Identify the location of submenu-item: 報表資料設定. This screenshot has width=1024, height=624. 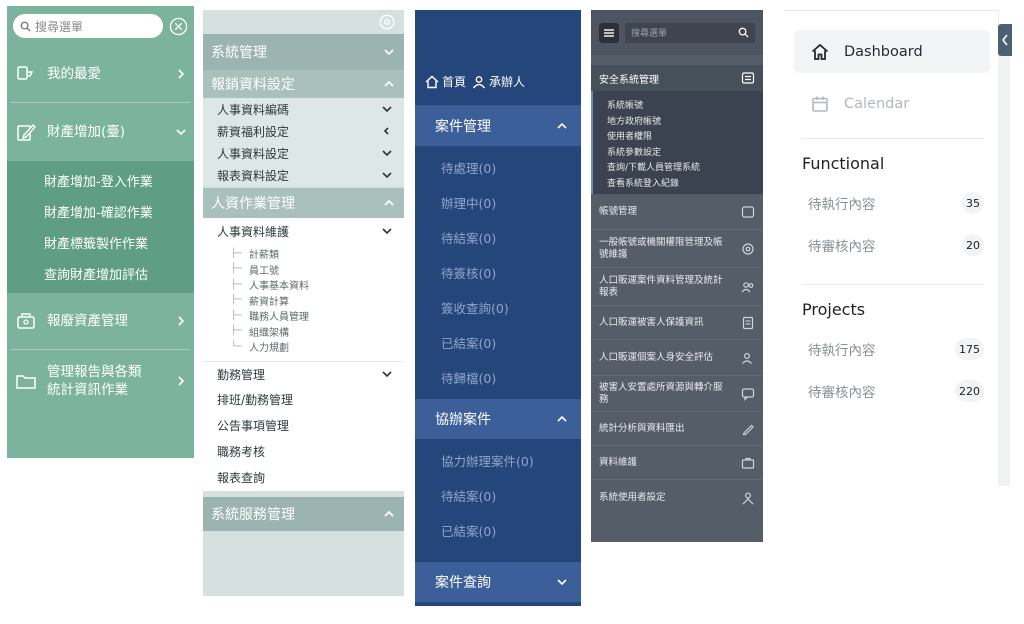
(303, 175).